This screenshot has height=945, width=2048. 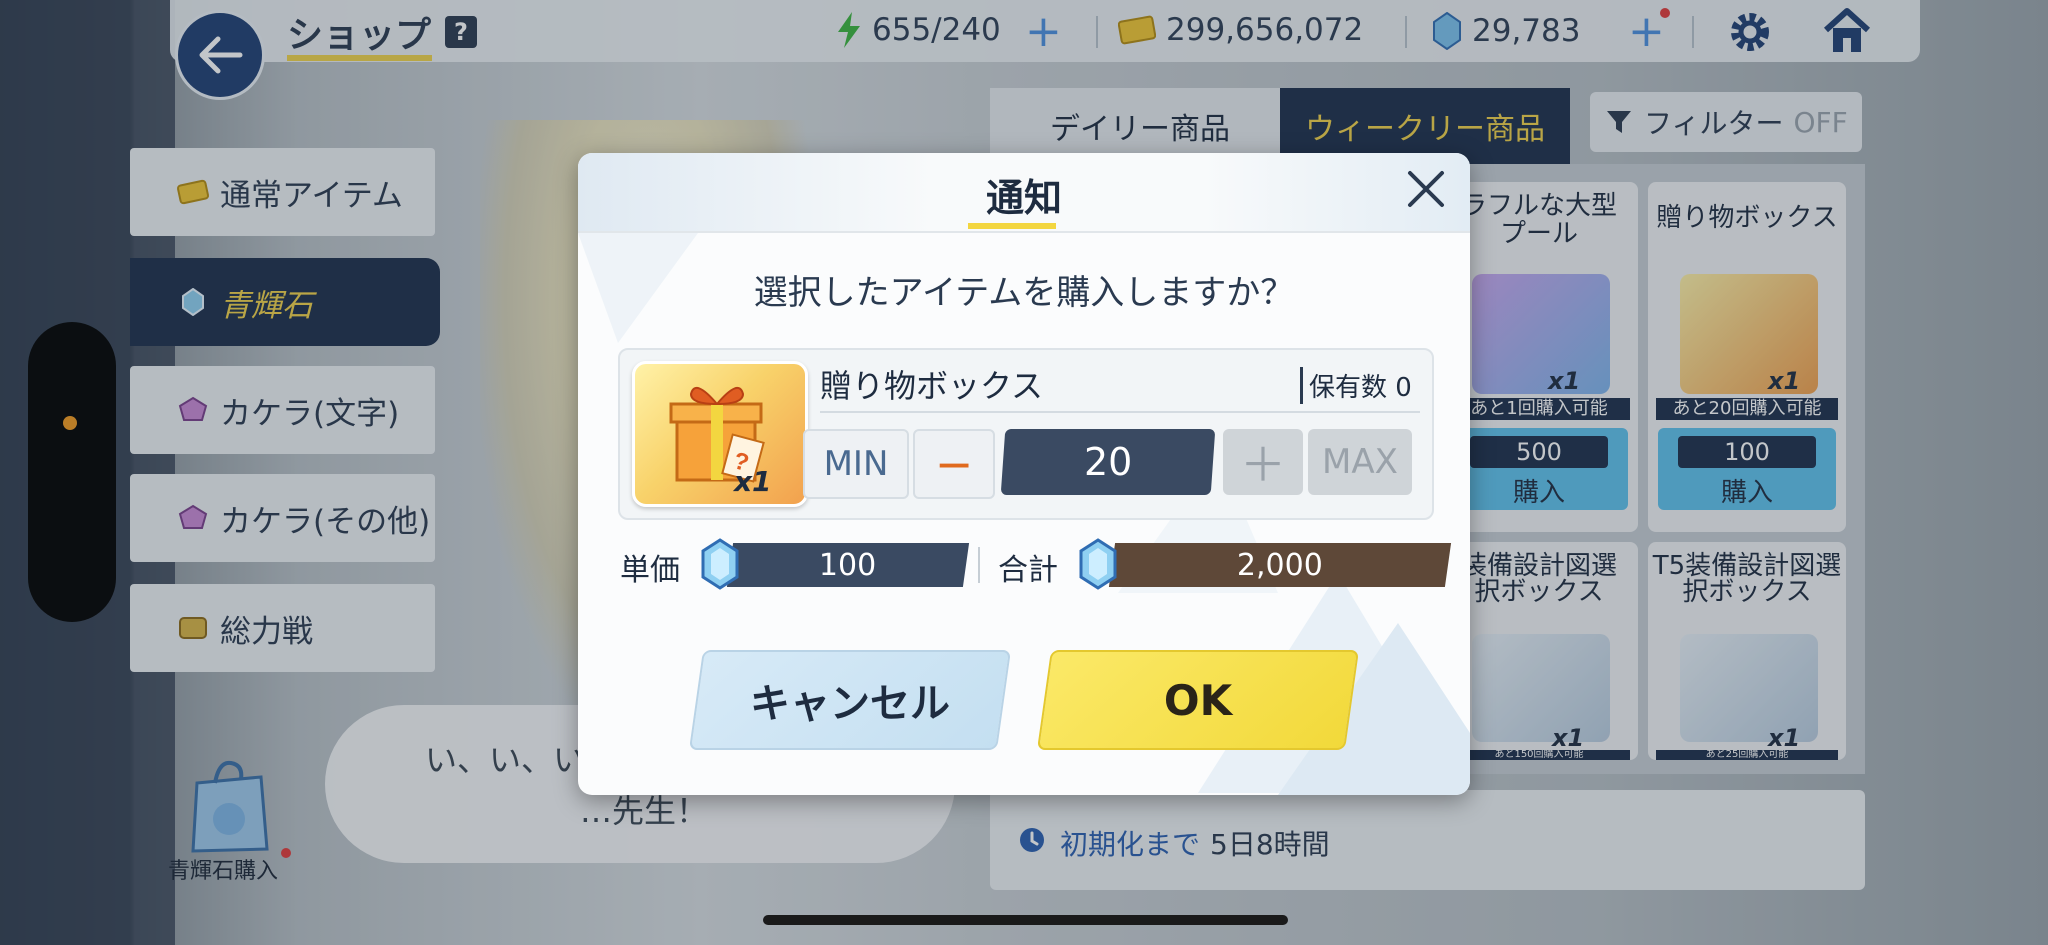 What do you see at coordinates (1012, 226) in the screenshot?
I see `title-underline` at bounding box center [1012, 226].